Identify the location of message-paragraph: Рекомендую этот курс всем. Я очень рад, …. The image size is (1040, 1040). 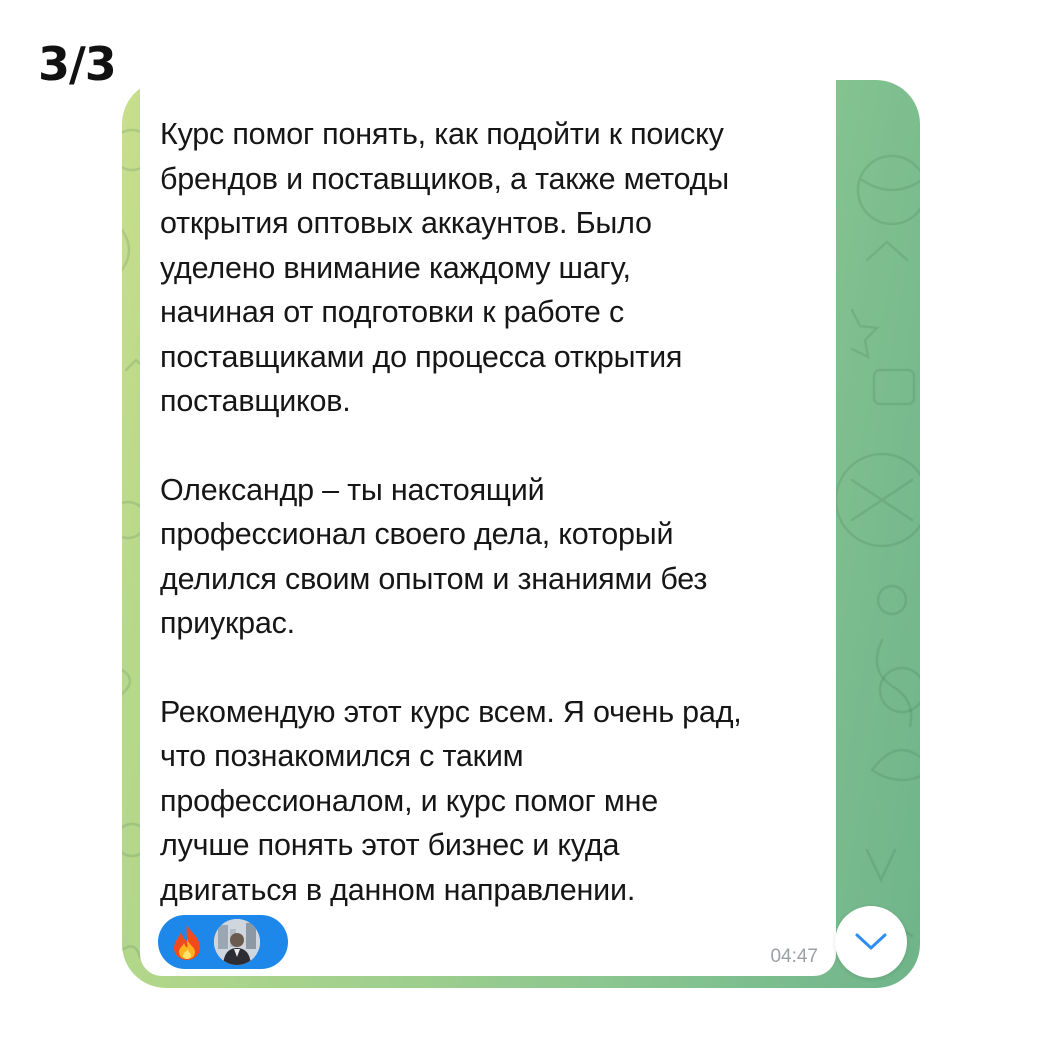
(451, 800).